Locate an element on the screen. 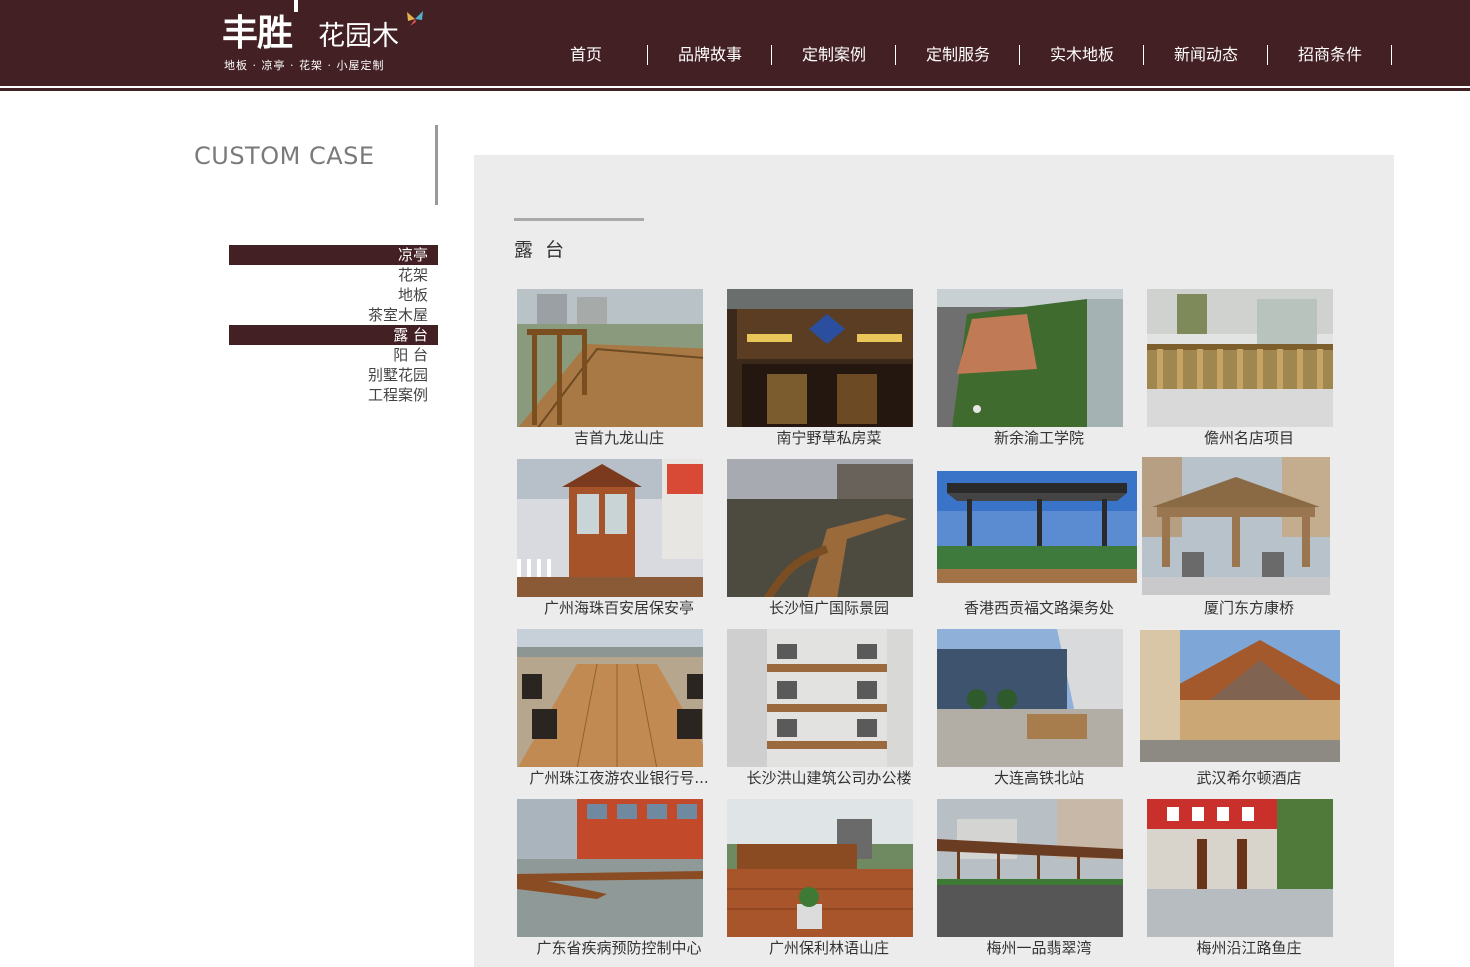 The height and width of the screenshot is (967, 1470). category-engineering: 工程案例 is located at coordinates (333, 395).